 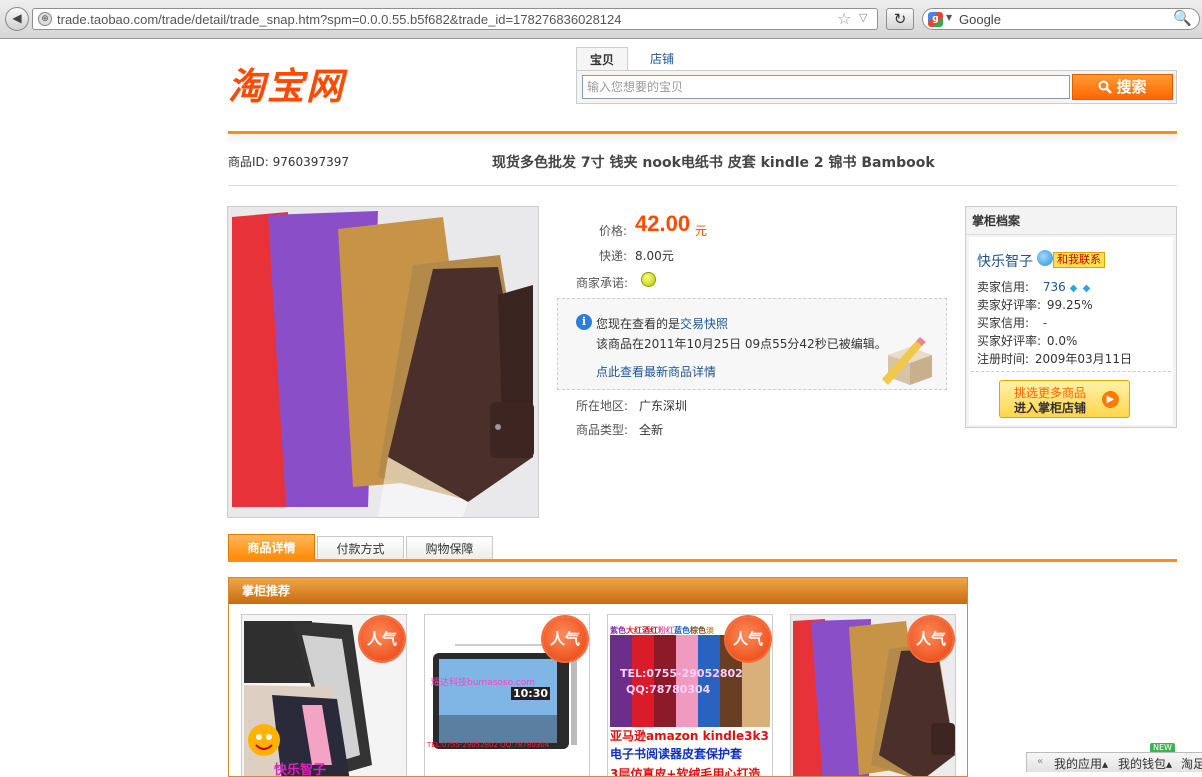 I want to click on google-logo-icon: g, so click(x=935, y=19).